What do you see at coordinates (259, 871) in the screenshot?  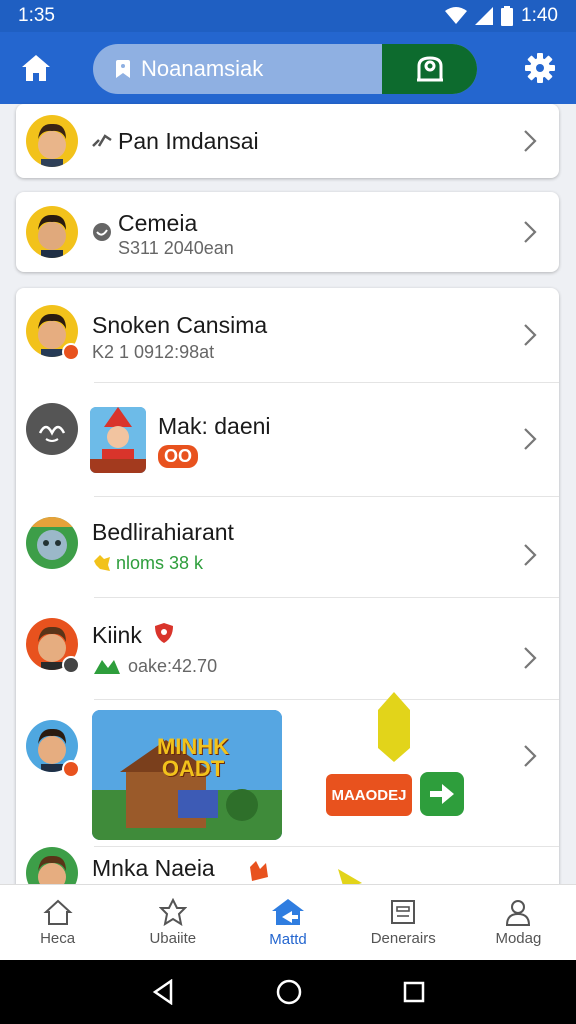 I see `hand-icon` at bounding box center [259, 871].